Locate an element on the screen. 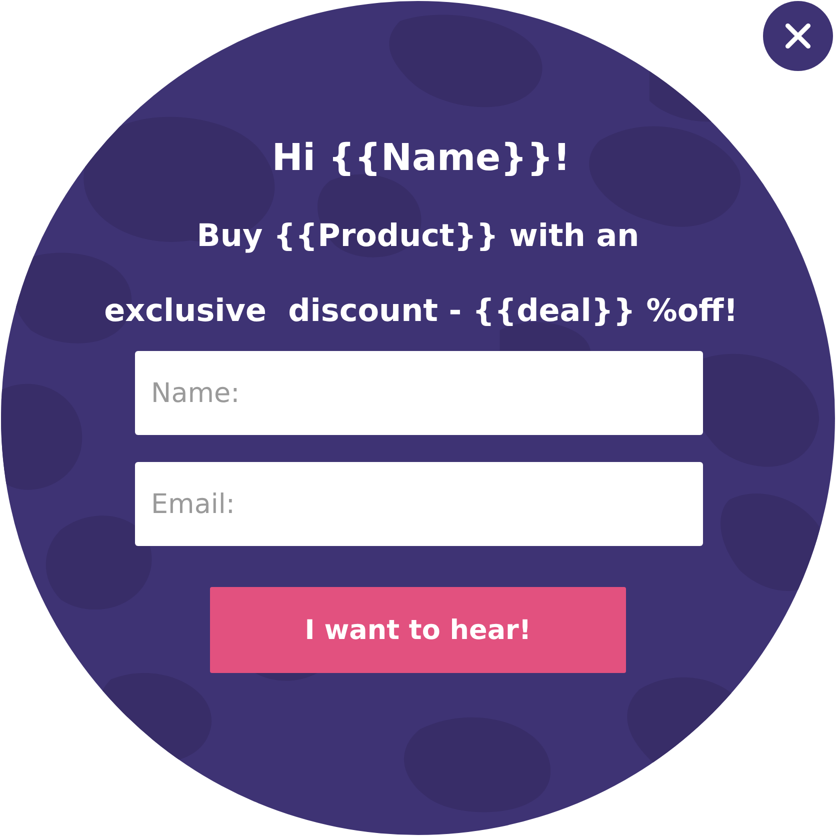 The image size is (836, 836). input-field: Email: is located at coordinates (419, 504).